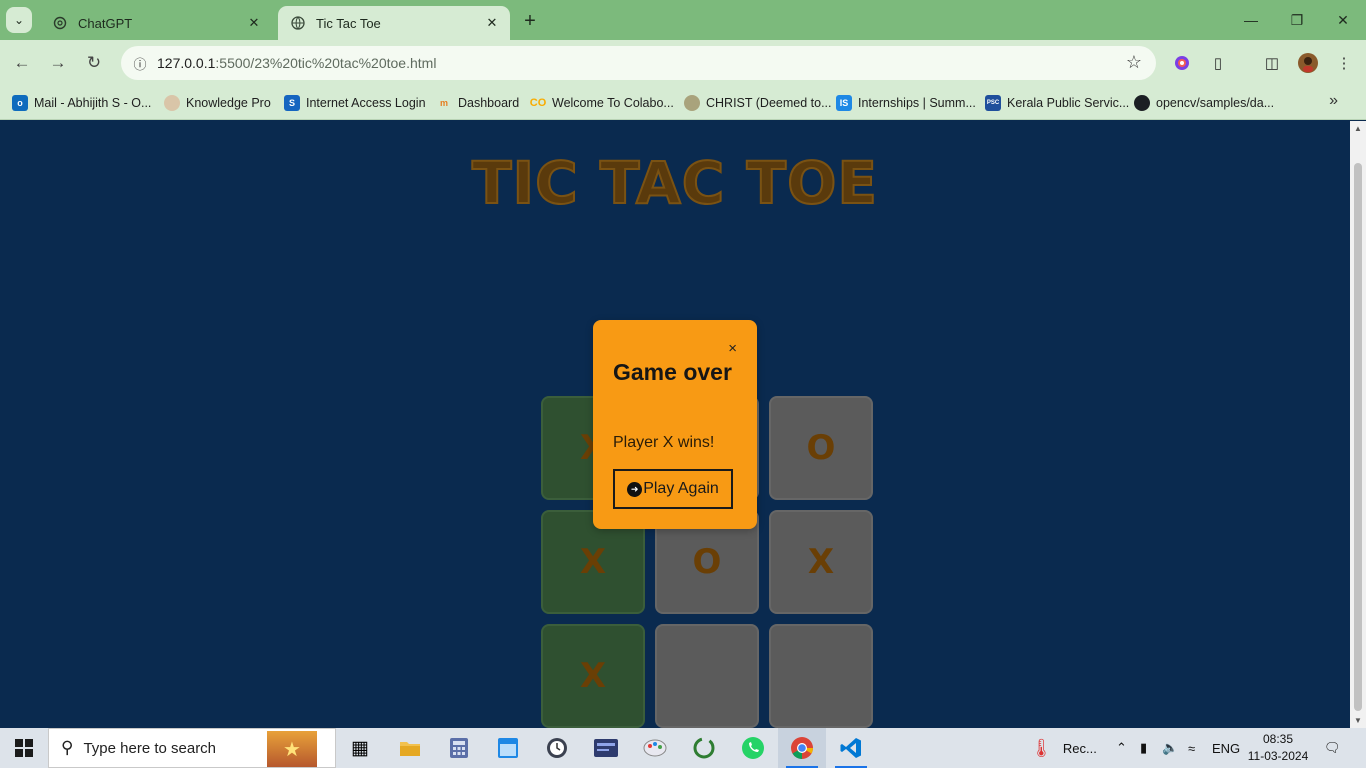 The height and width of the screenshot is (768, 1366). I want to click on tab-title: Tic Tac Toe, so click(348, 23).